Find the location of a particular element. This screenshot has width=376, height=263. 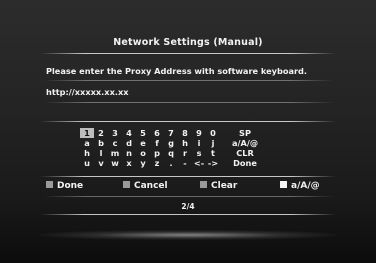

keyboard-key: n is located at coordinates (129, 153).